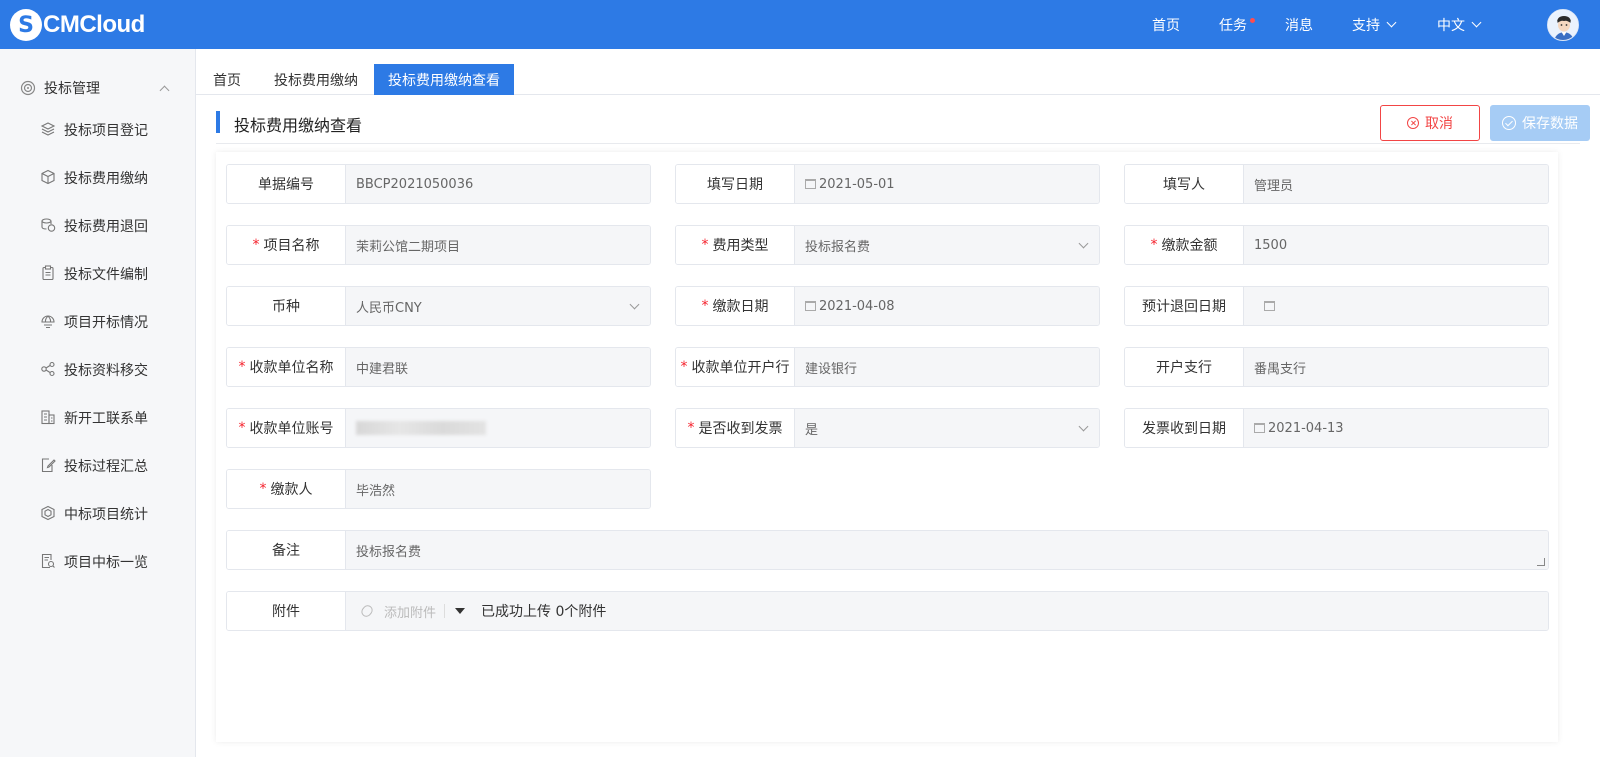  I want to click on doc-no-input: BBCP2021050036, so click(498, 184).